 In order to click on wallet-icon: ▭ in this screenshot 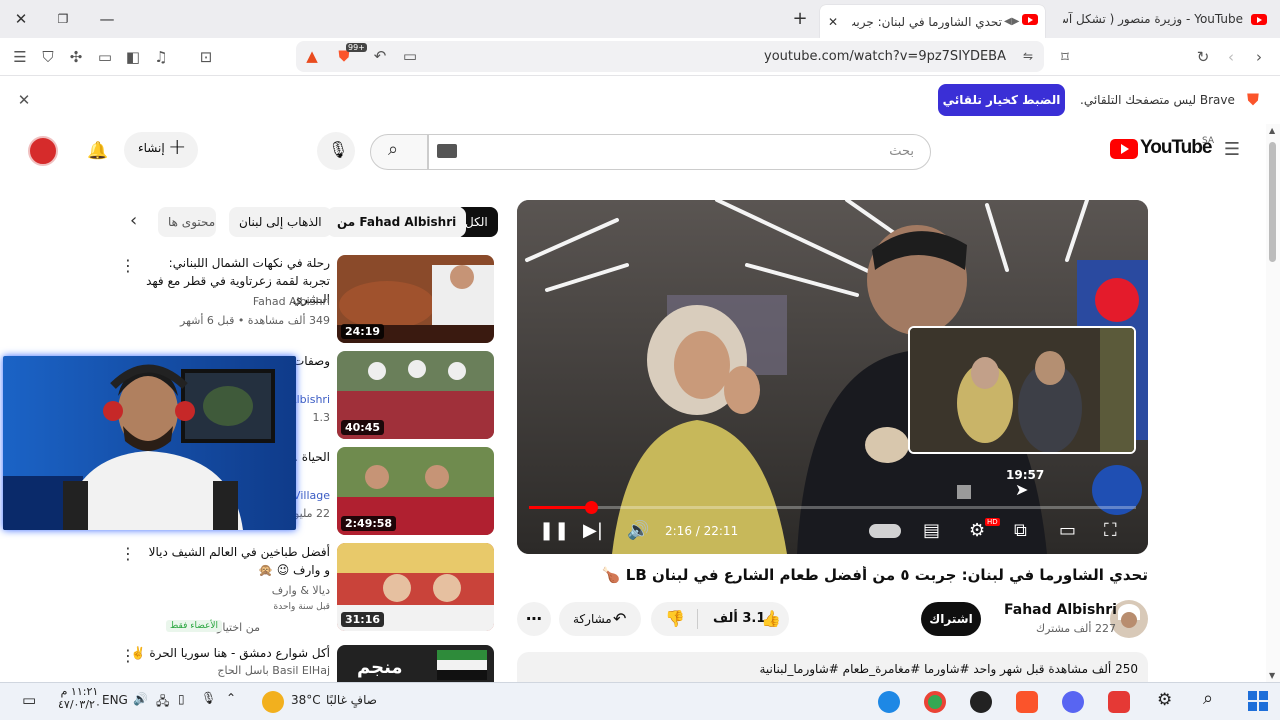, I will do `click(105, 57)`.